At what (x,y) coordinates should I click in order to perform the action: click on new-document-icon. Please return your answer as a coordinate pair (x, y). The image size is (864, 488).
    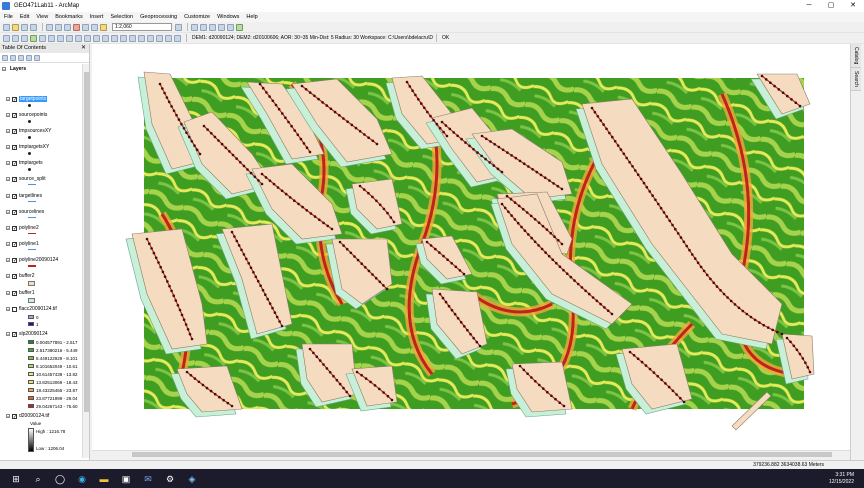
    Looking at the image, I should click on (6, 27).